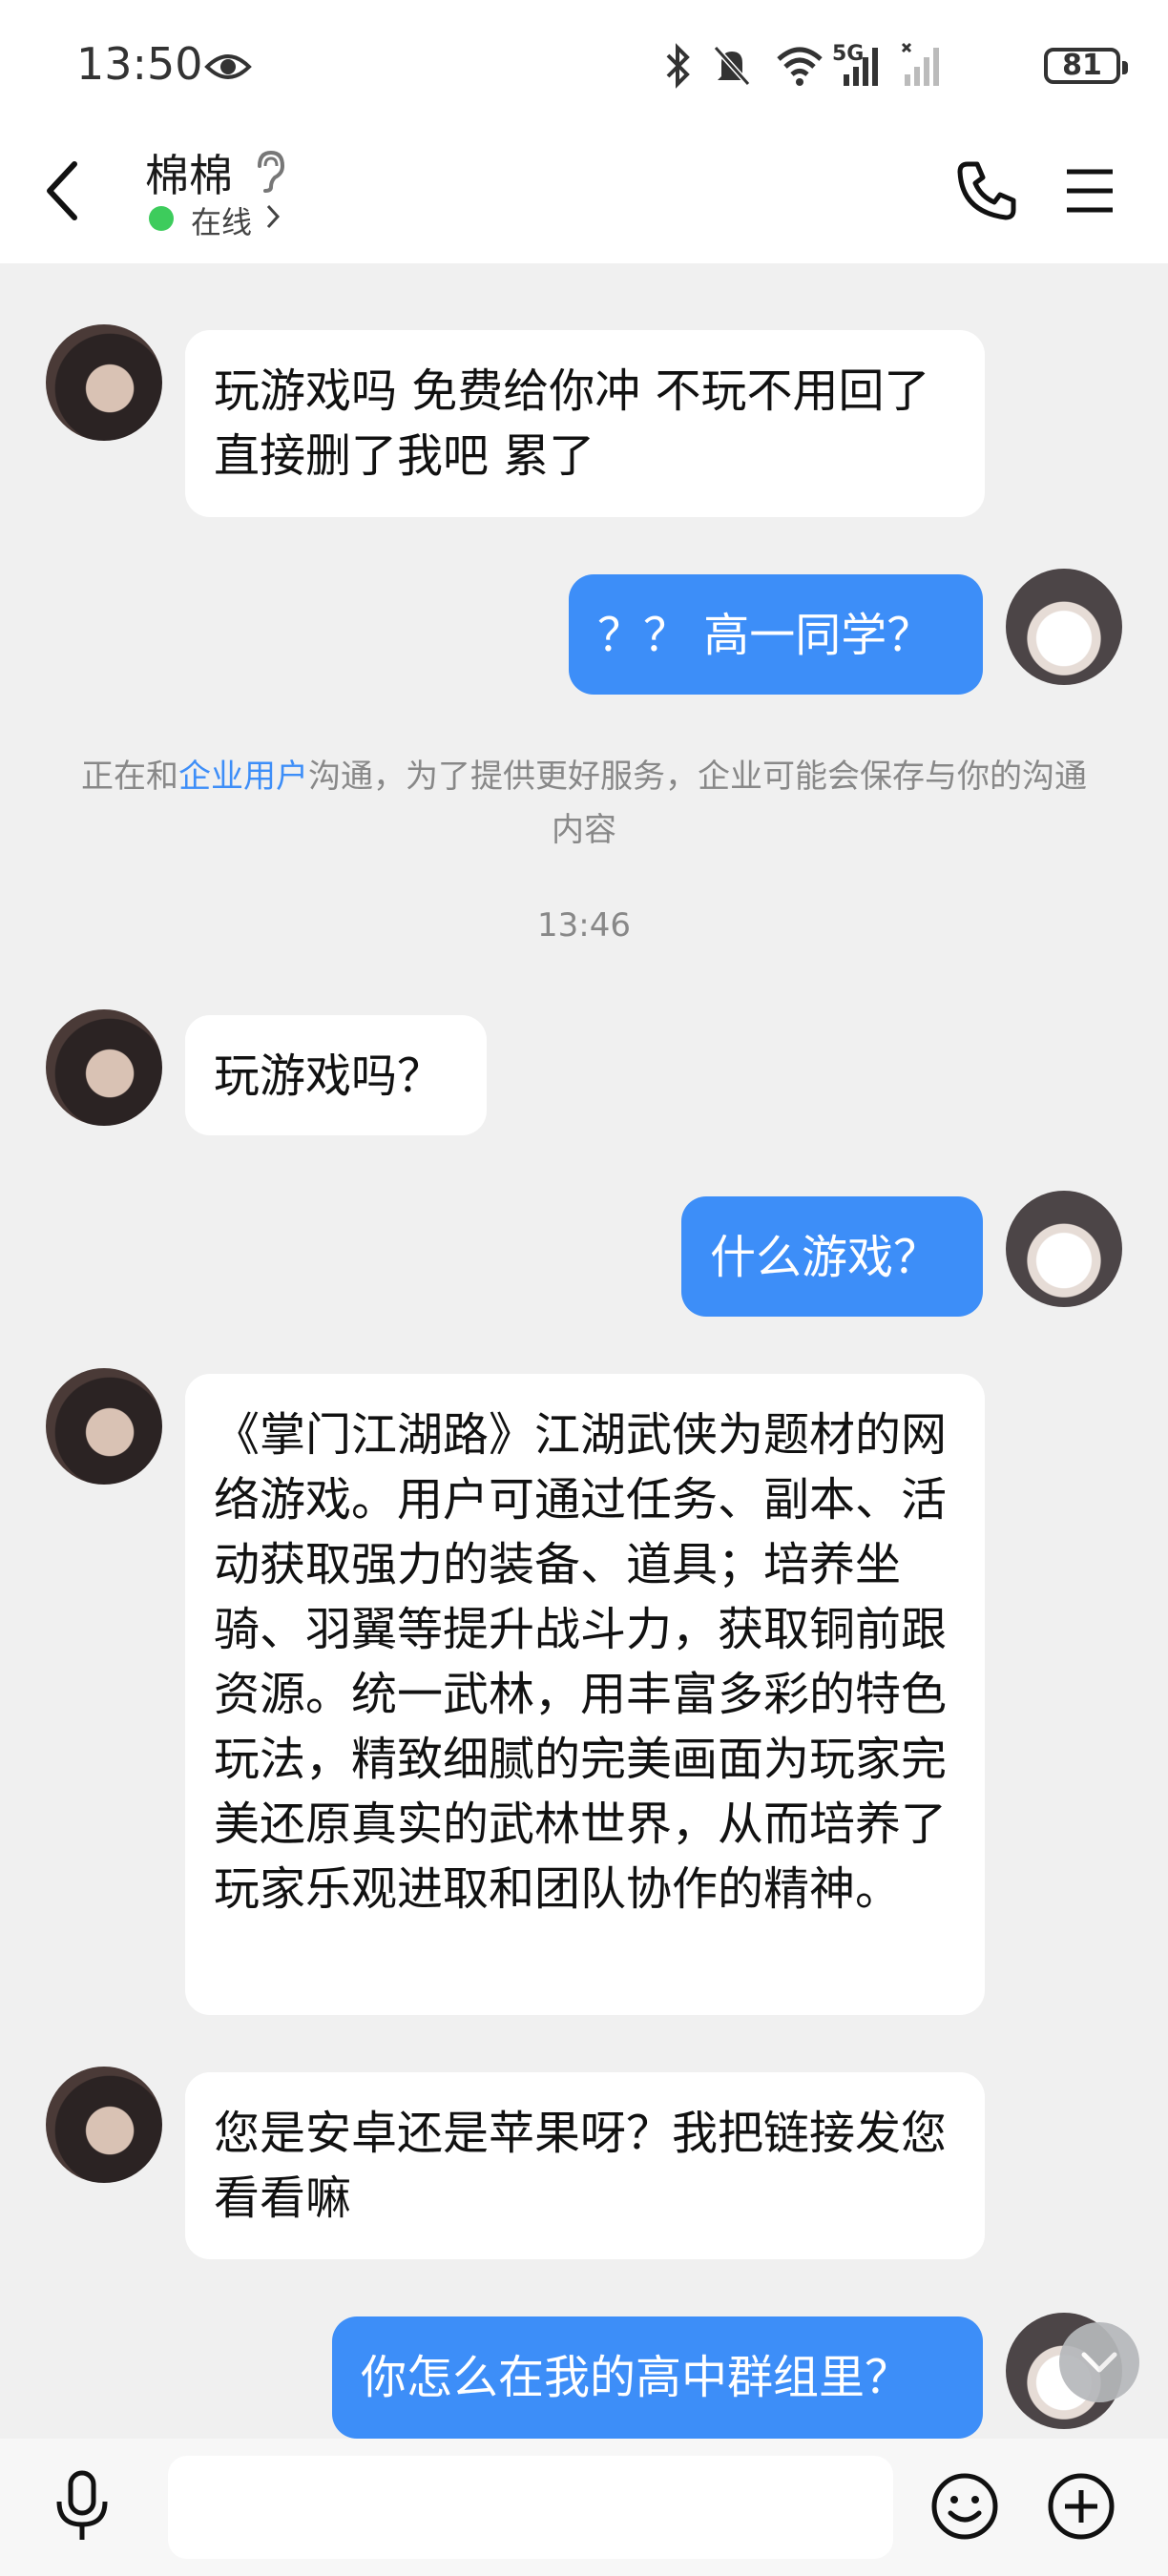 Image resolution: width=1168 pixels, height=2576 pixels. I want to click on menu-icon, so click(1089, 191).